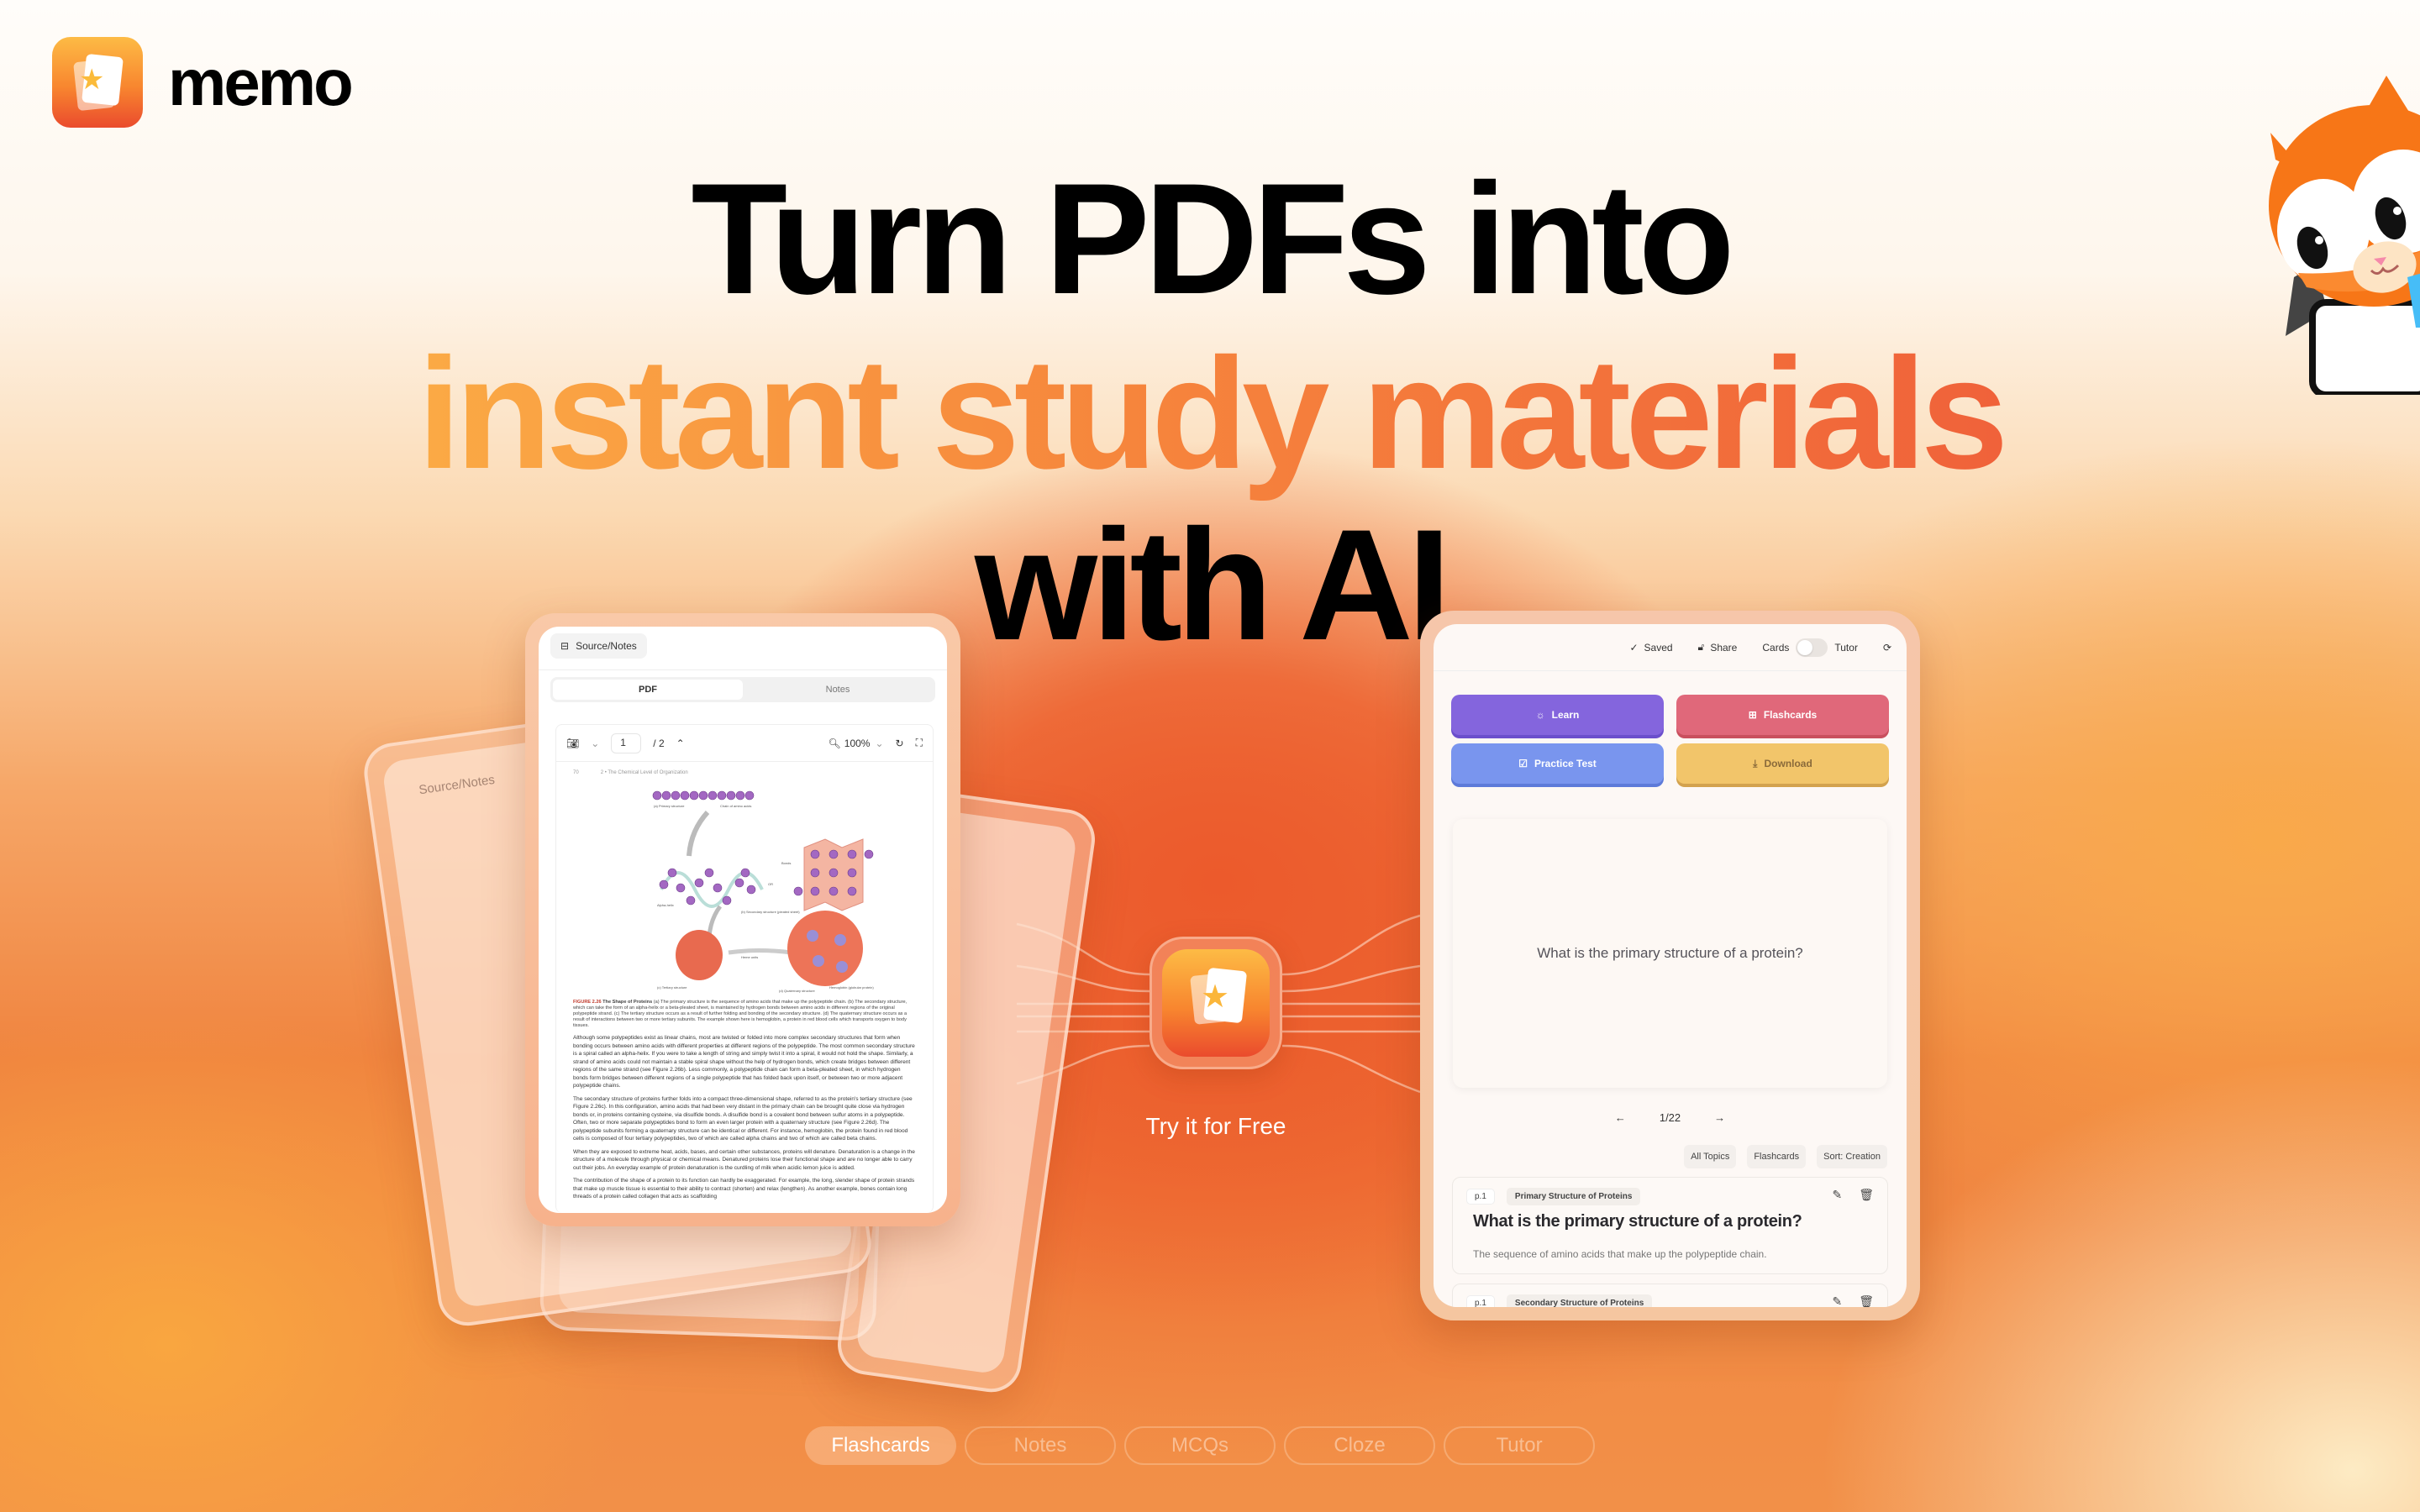 Image resolution: width=2420 pixels, height=1512 pixels. What do you see at coordinates (669, 806) in the screenshot?
I see `fig-label-primary: (a) Primary structure` at bounding box center [669, 806].